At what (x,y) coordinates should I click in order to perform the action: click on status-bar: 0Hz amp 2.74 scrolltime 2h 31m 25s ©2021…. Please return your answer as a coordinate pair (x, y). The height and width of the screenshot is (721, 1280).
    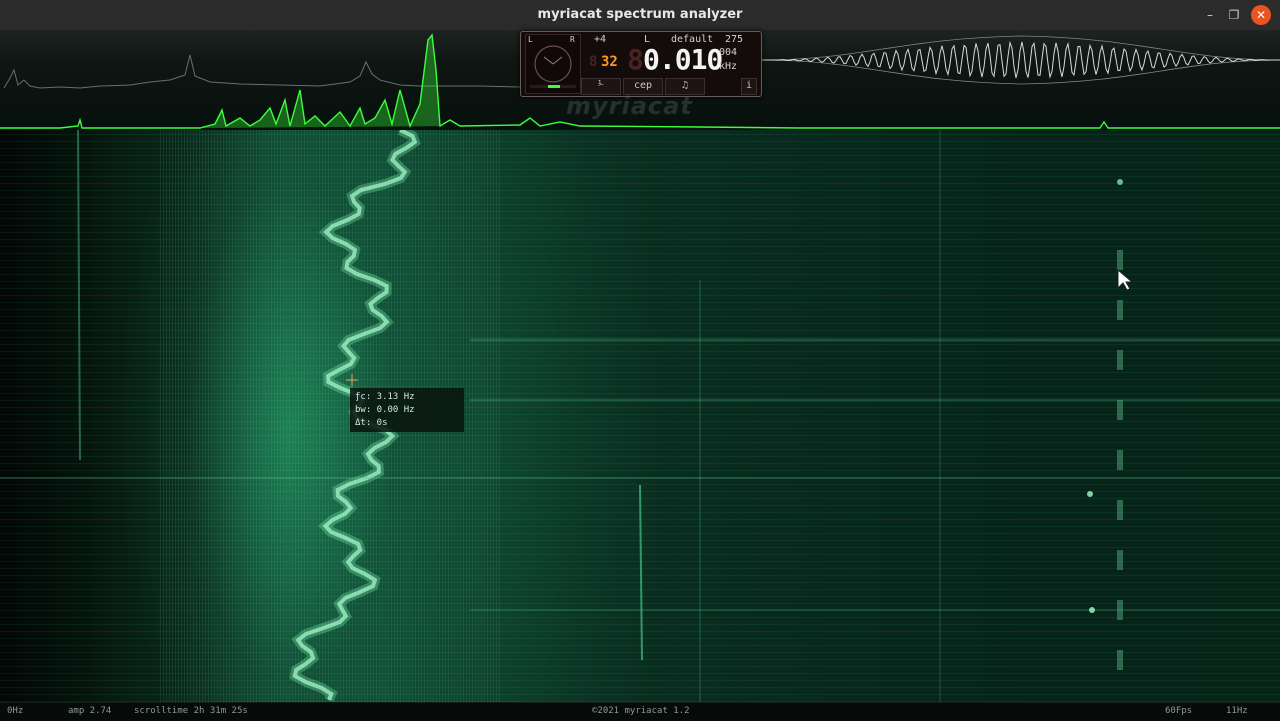
    Looking at the image, I should click on (640, 711).